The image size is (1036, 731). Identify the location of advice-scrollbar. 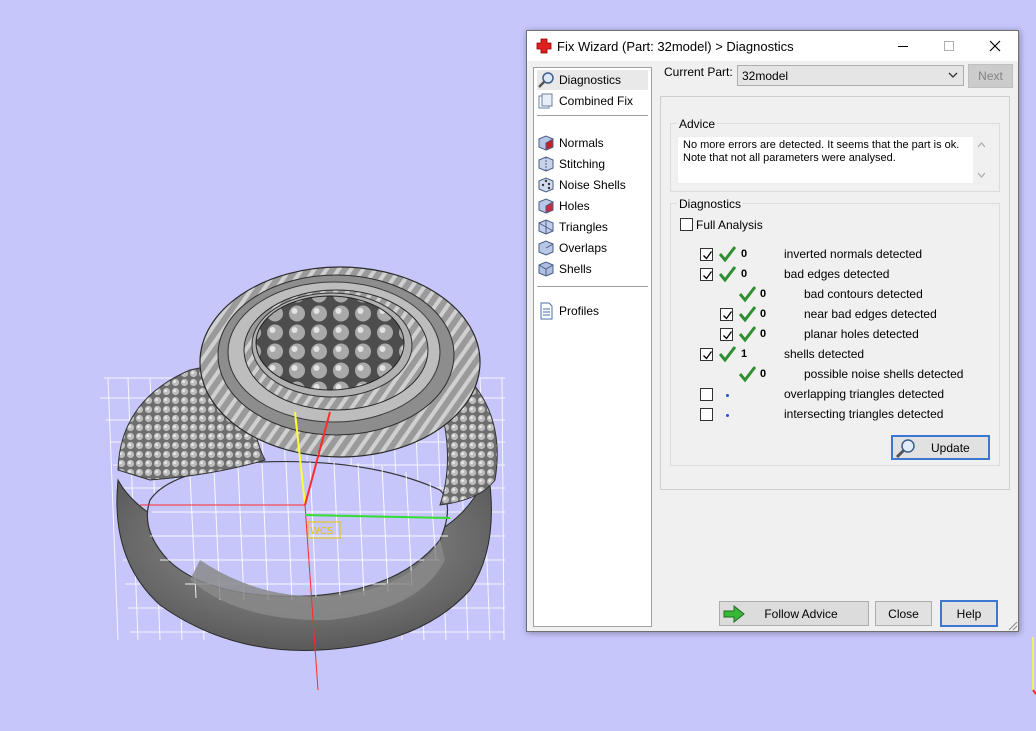
(981, 160).